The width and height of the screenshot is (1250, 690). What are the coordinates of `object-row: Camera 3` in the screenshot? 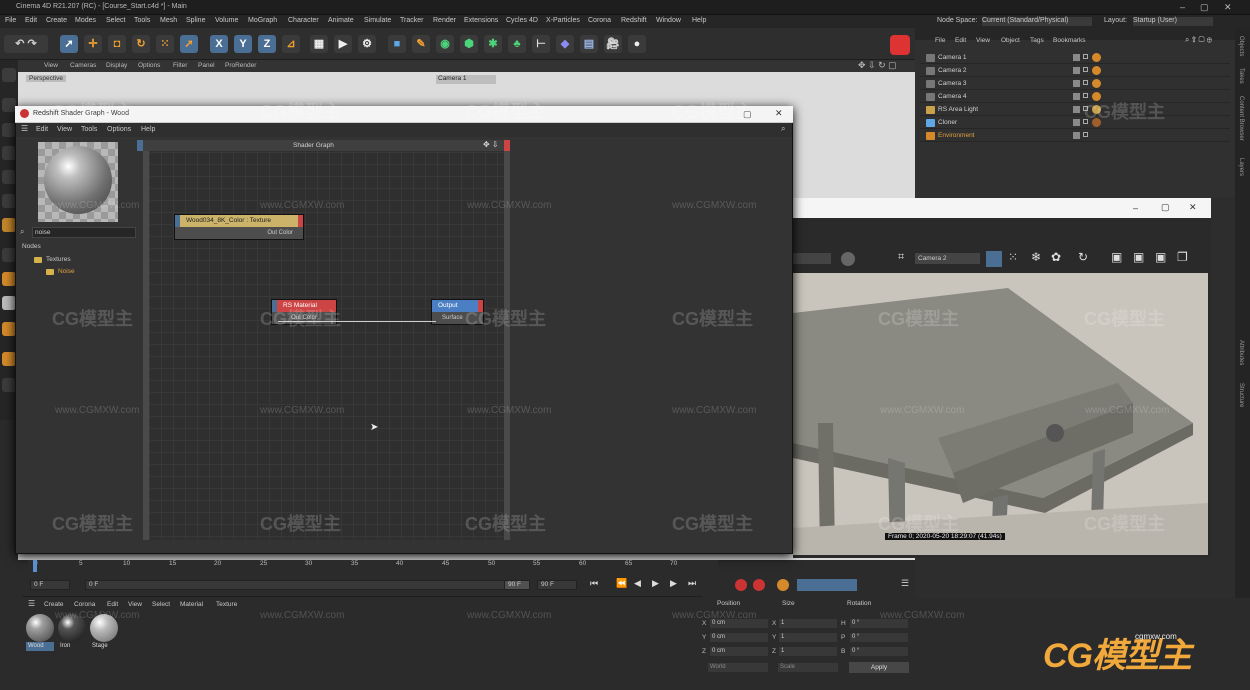 It's located at (1075, 84).